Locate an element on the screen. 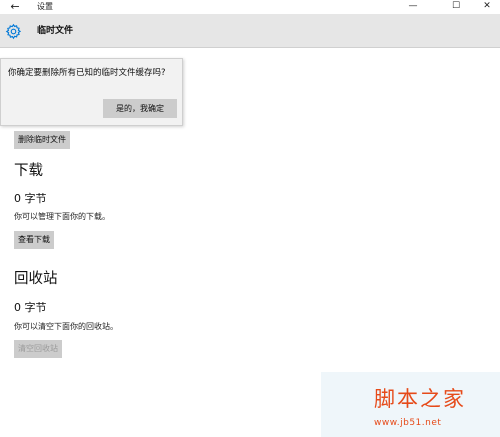 The image size is (500, 437). delete-temp-files-button: 删除临时文件 is located at coordinates (42, 140).